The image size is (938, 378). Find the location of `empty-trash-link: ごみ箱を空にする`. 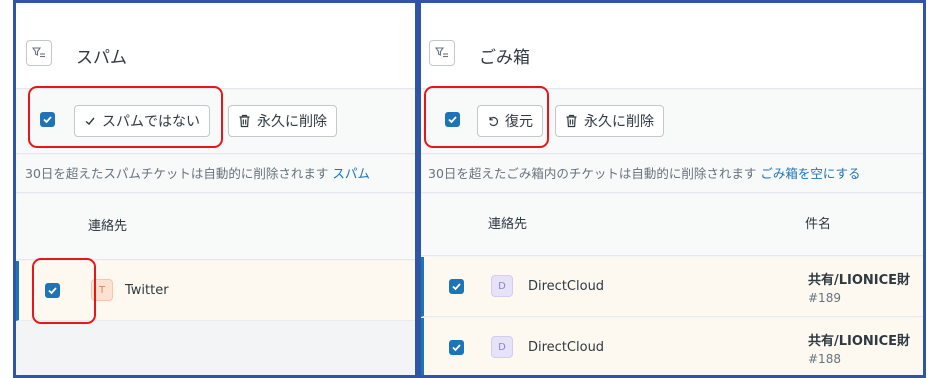

empty-trash-link: ごみ箱を空にする is located at coordinates (810, 173).